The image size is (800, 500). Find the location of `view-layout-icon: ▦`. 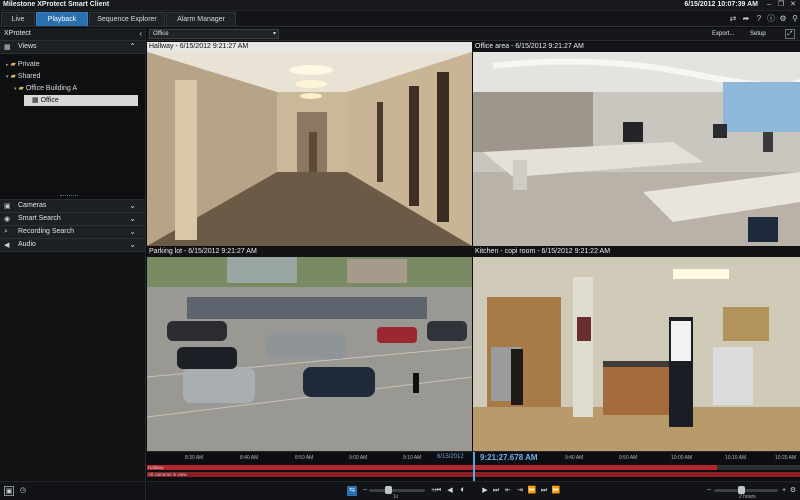

view-layout-icon: ▦ is located at coordinates (35, 100).